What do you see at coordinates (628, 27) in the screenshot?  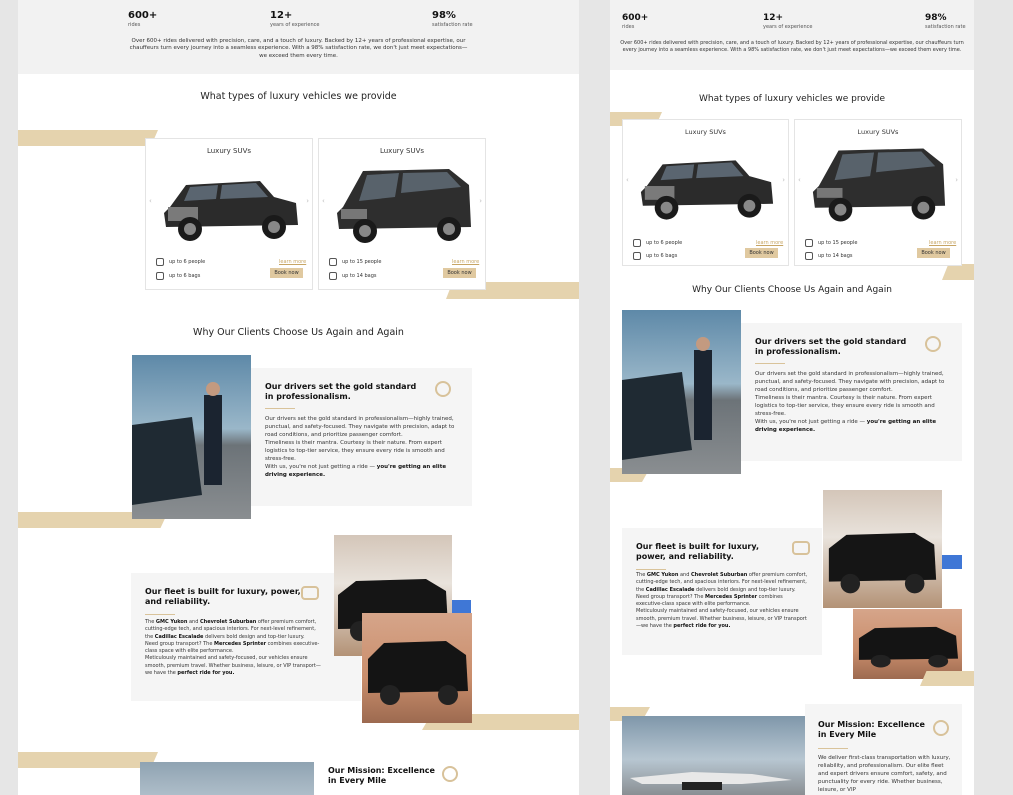 I see `stat-rides-label: rides` at bounding box center [628, 27].